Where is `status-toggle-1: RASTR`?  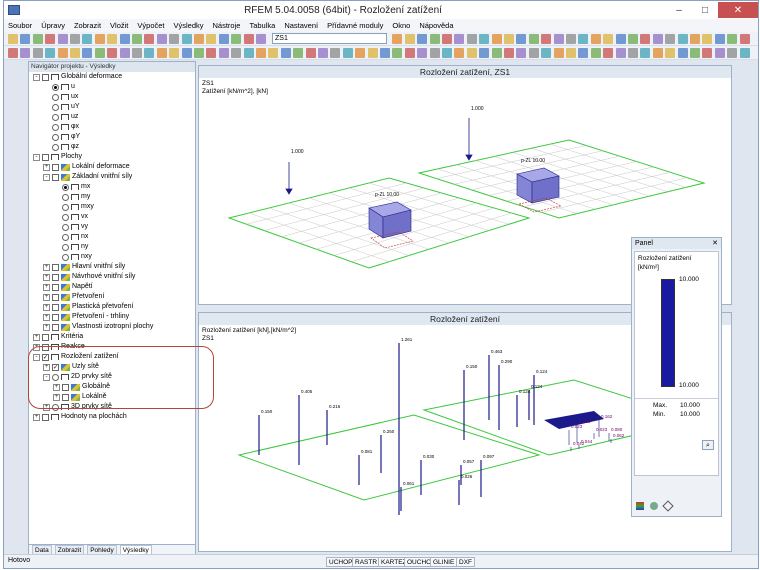 status-toggle-1: RASTR is located at coordinates (366, 562).